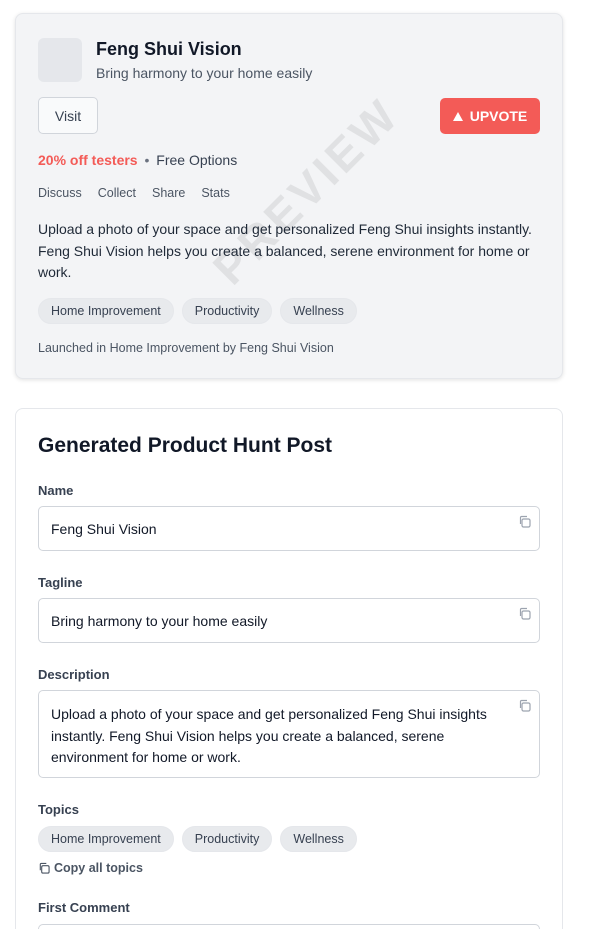  I want to click on action-links: Discuss Collect Share Stats, so click(134, 193).